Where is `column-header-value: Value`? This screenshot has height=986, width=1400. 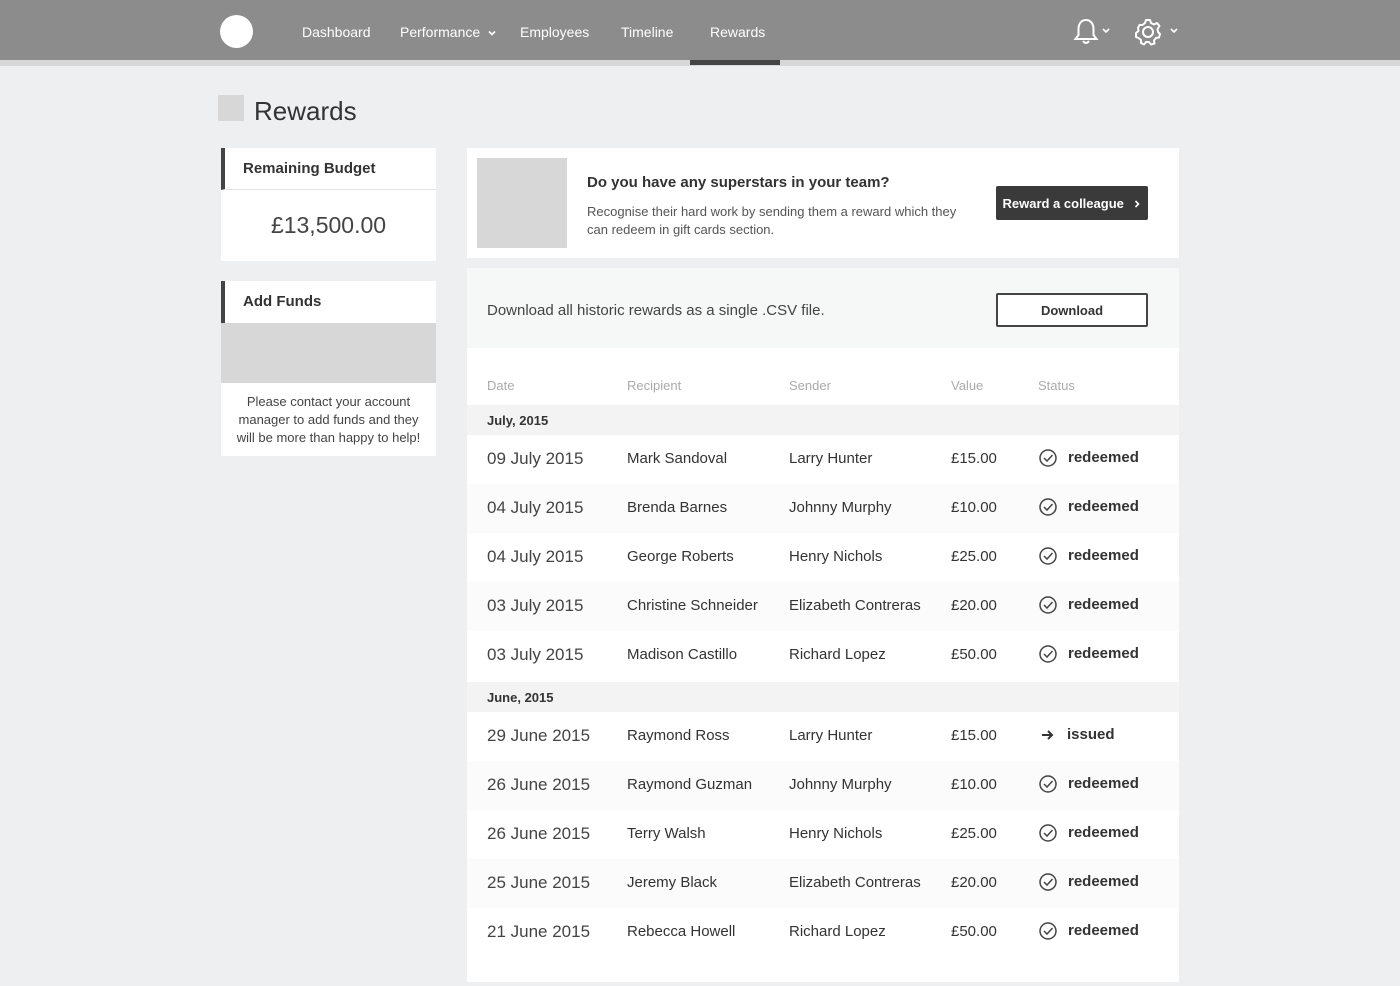 column-header-value: Value is located at coordinates (967, 385).